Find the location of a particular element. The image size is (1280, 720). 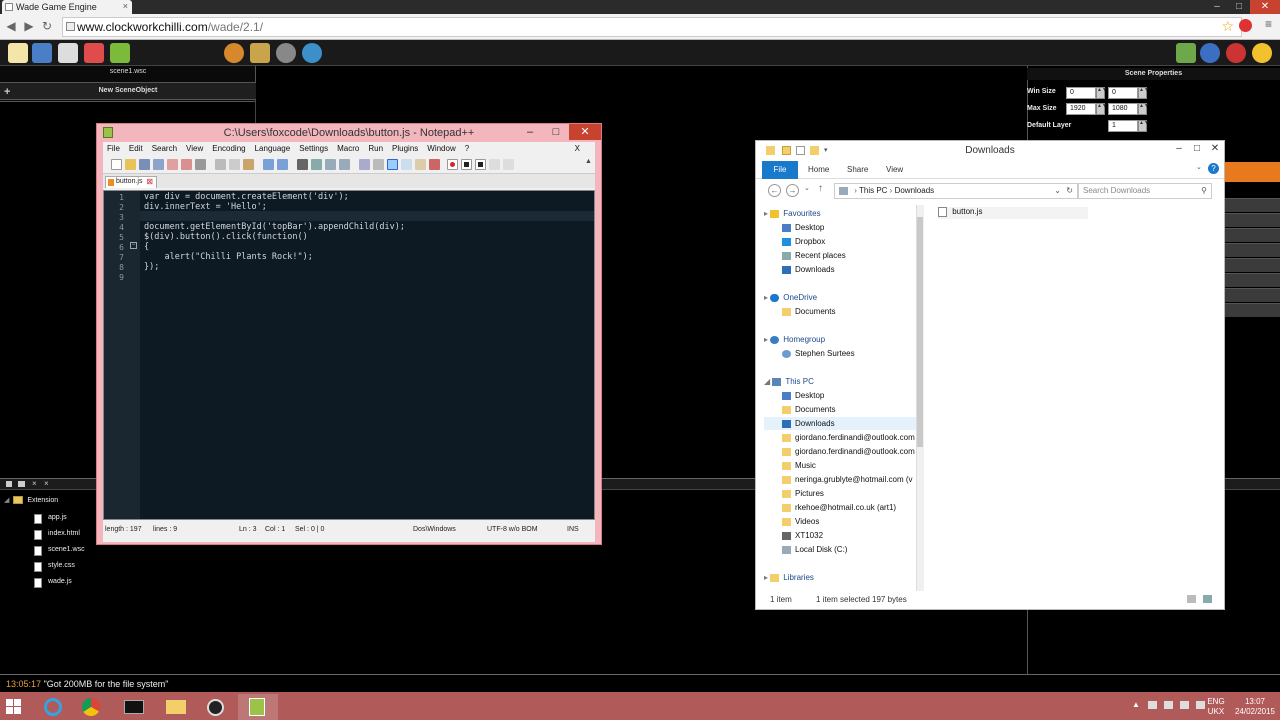

help-icon is located at coordinates (1210, 53).